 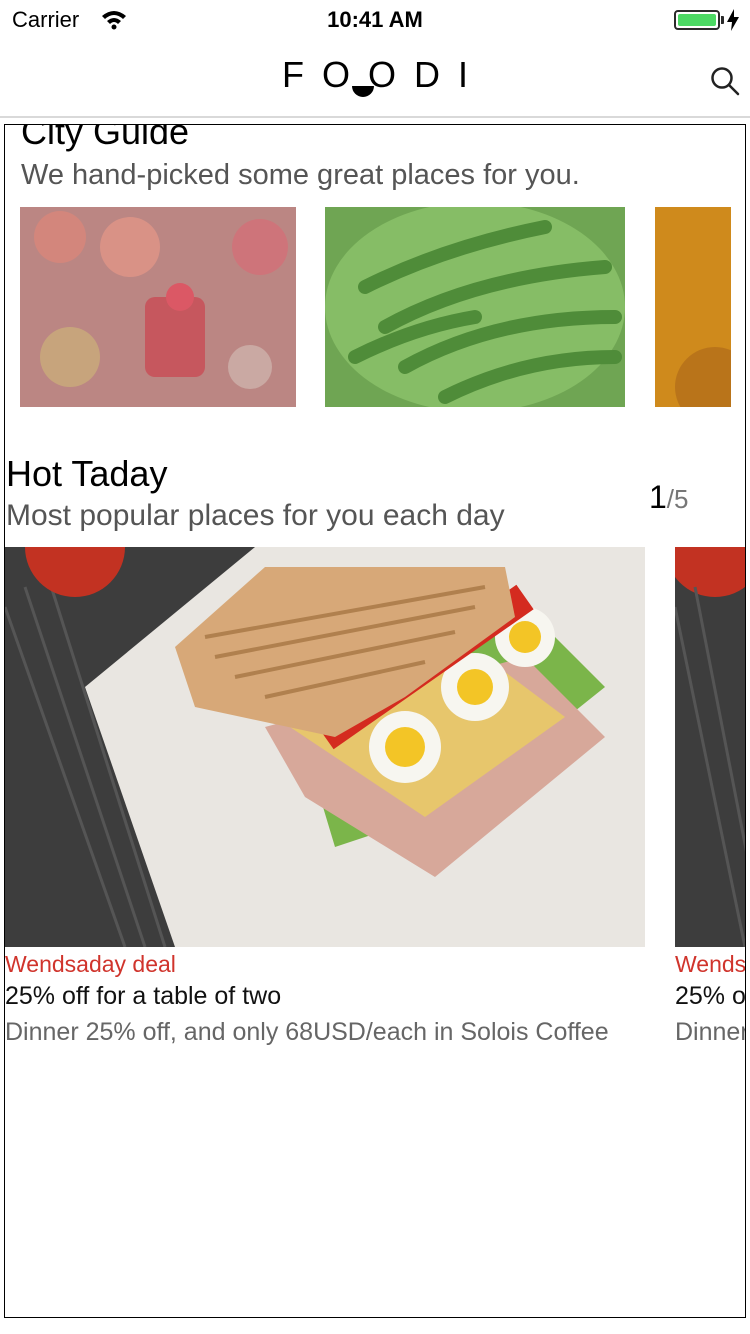 I want to click on app-logo: FOODI, so click(x=375, y=75).